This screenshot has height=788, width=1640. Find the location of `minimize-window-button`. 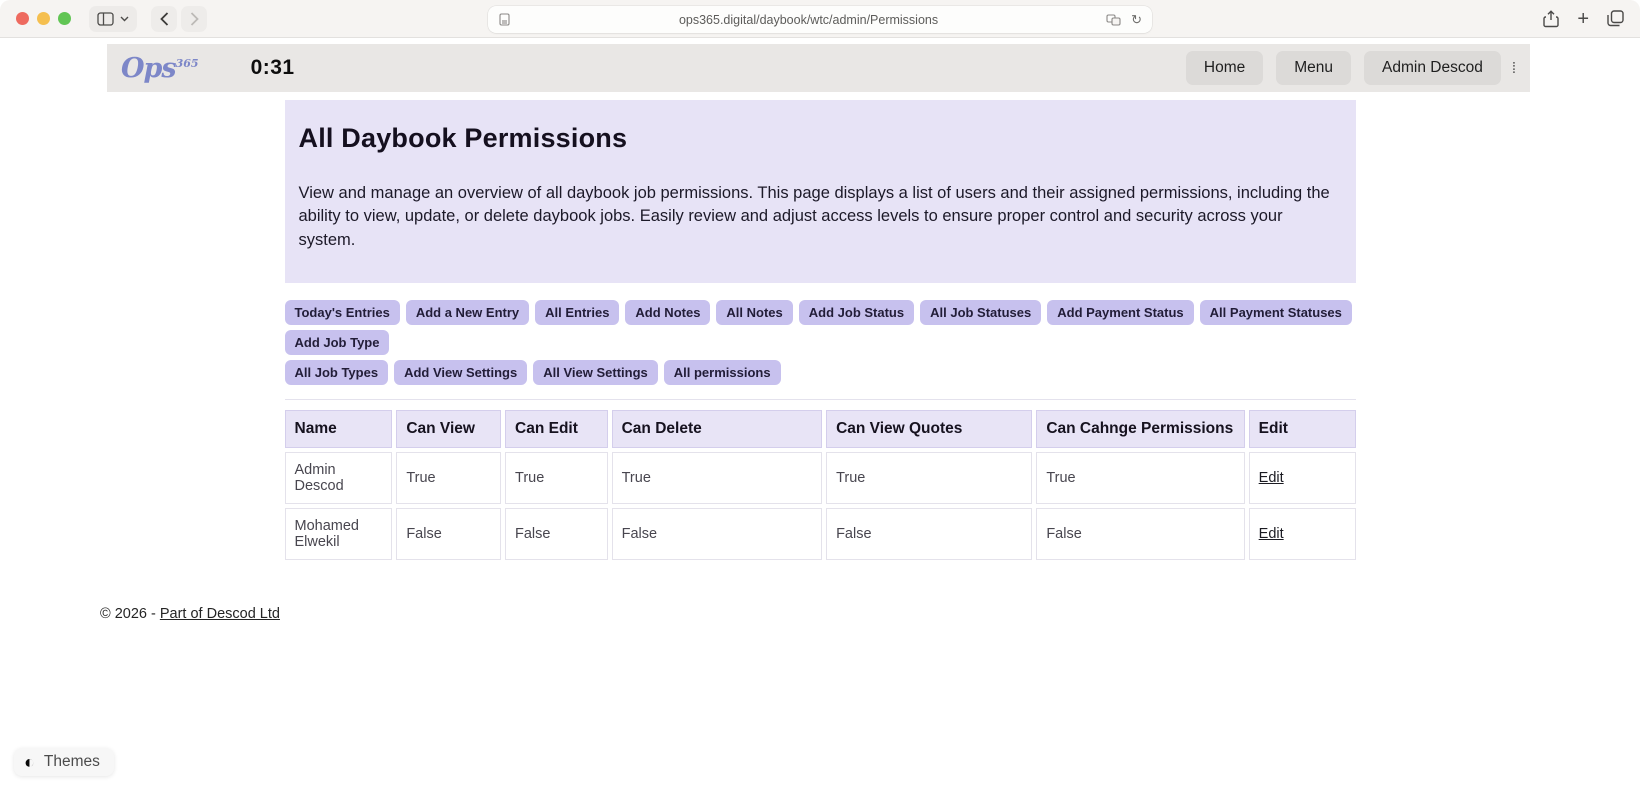

minimize-window-button is located at coordinates (43, 18).